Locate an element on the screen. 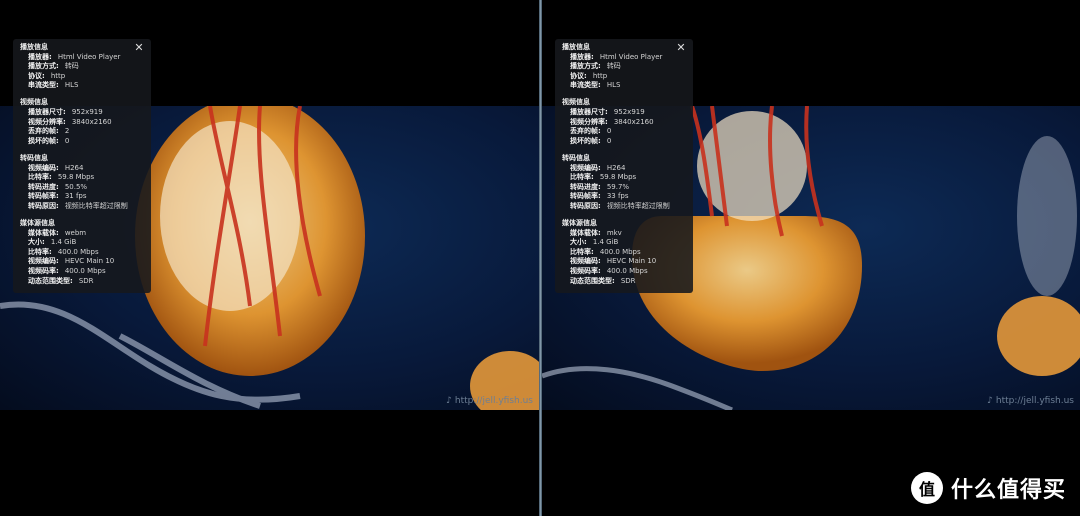 The width and height of the screenshot is (1080, 516). info-row: 丢弃的帧: 2 is located at coordinates (49, 131).